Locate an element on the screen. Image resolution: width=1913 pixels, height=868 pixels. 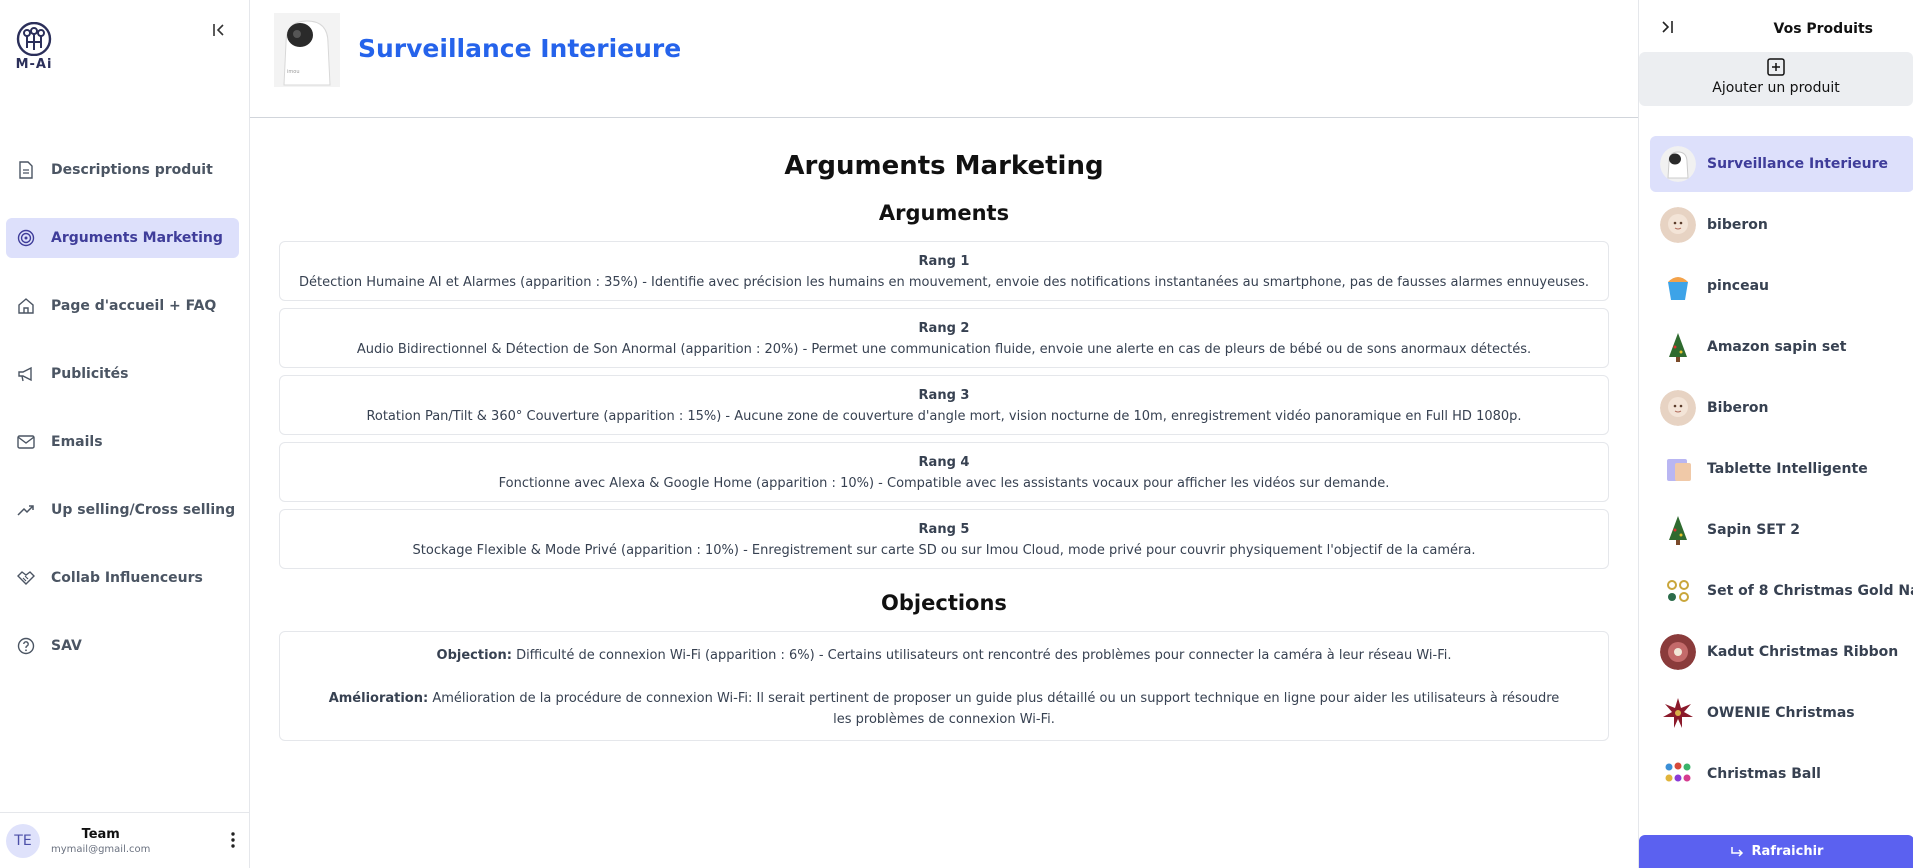
add-product-button: Ajouter un produit is located at coordinates (1776, 79).